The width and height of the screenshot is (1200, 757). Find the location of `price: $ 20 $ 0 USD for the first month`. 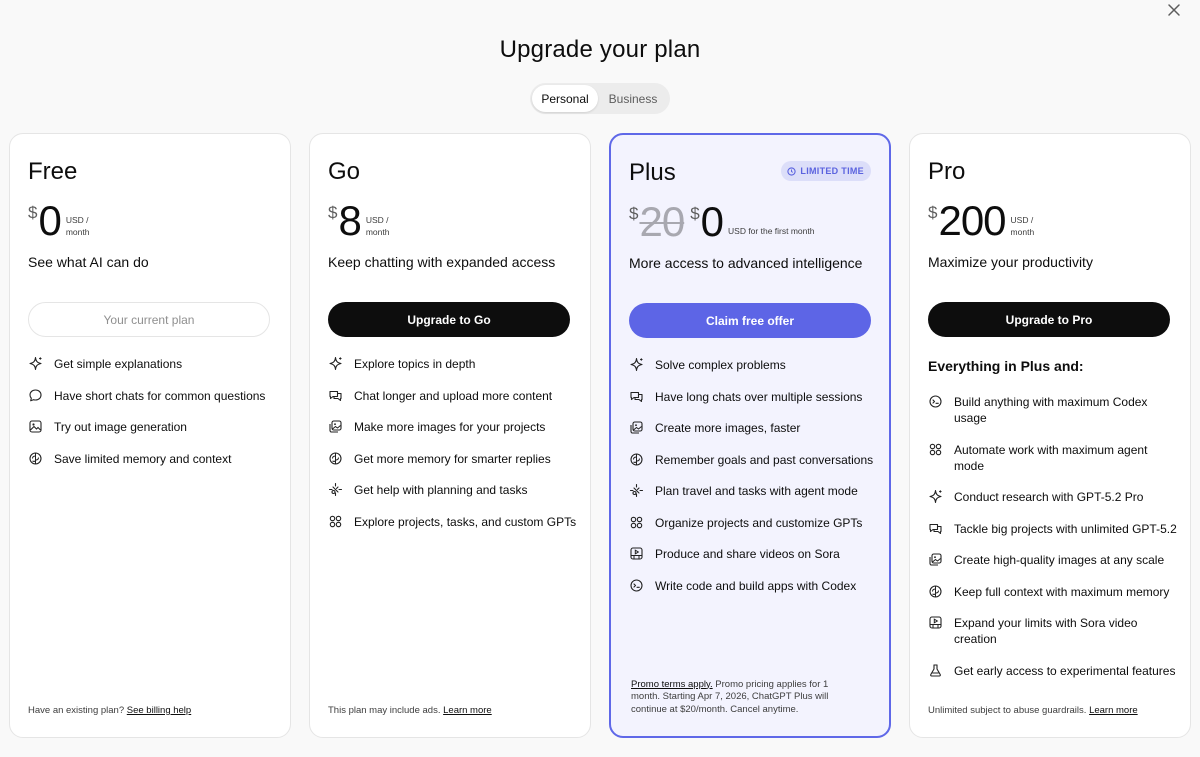

price: $ 20 $ 0 USD for the first month is located at coordinates (721, 222).